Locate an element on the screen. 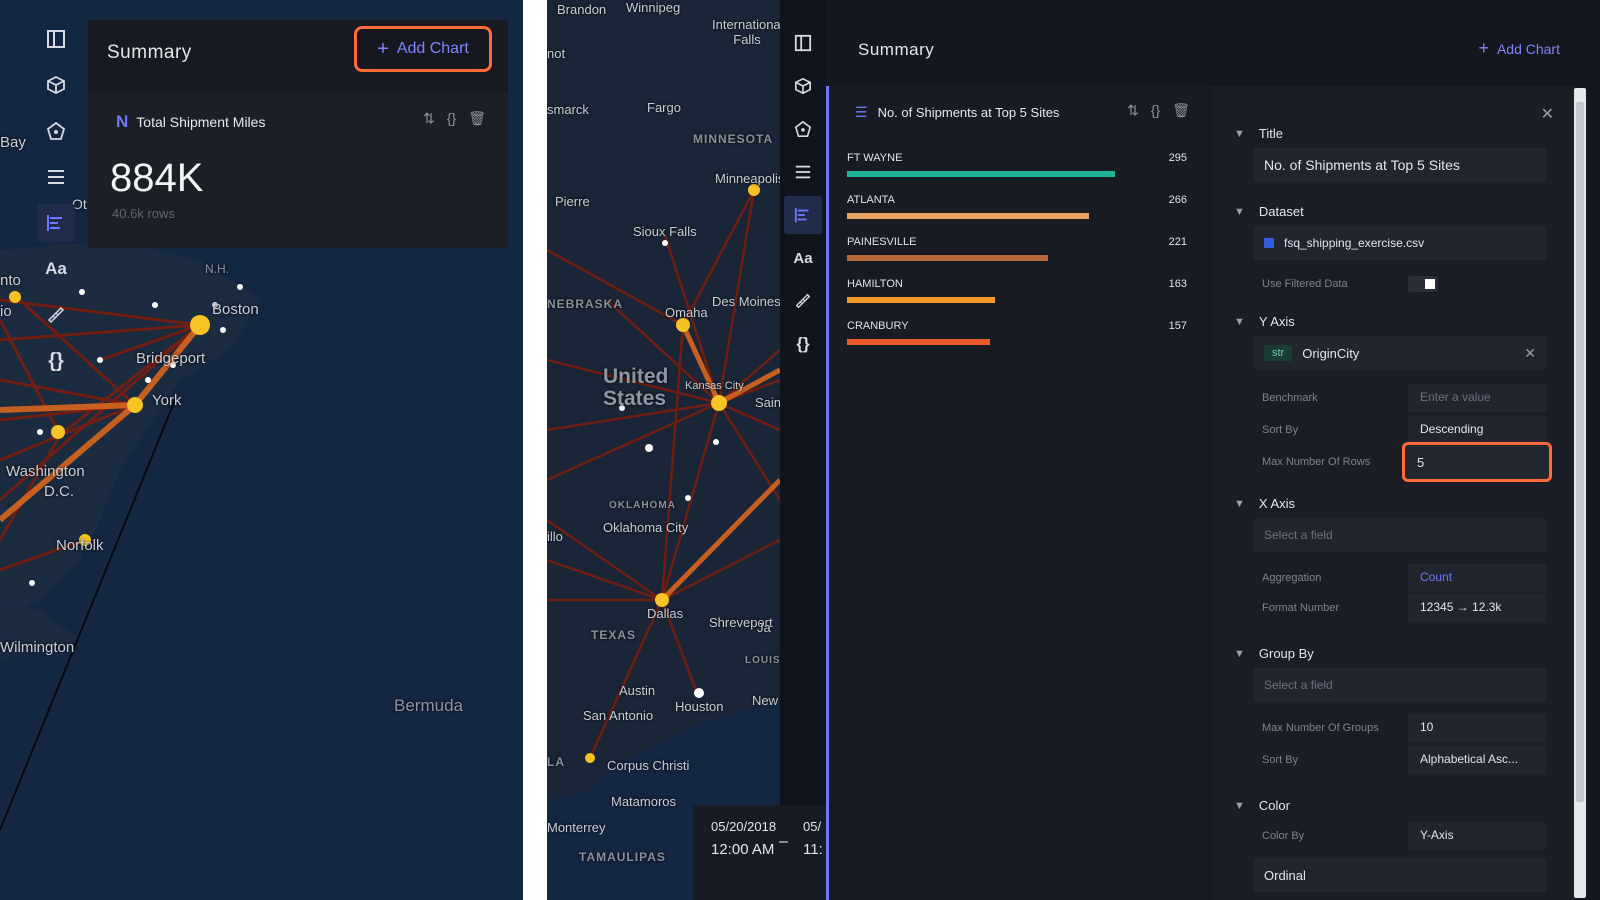 The width and height of the screenshot is (1600, 900). groupby-section-header: ▼ Group By is located at coordinates (1274, 653).